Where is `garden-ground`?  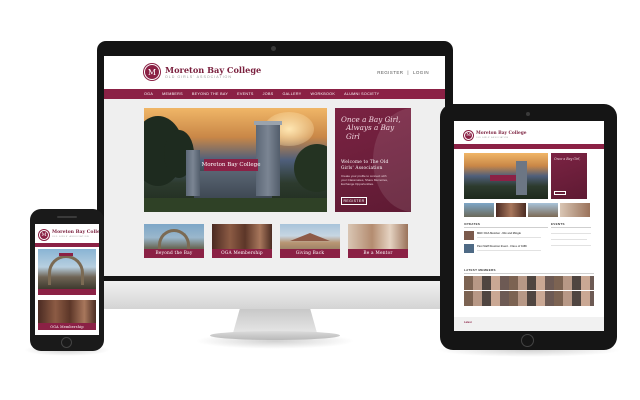
garden-ground is located at coordinates (235, 205).